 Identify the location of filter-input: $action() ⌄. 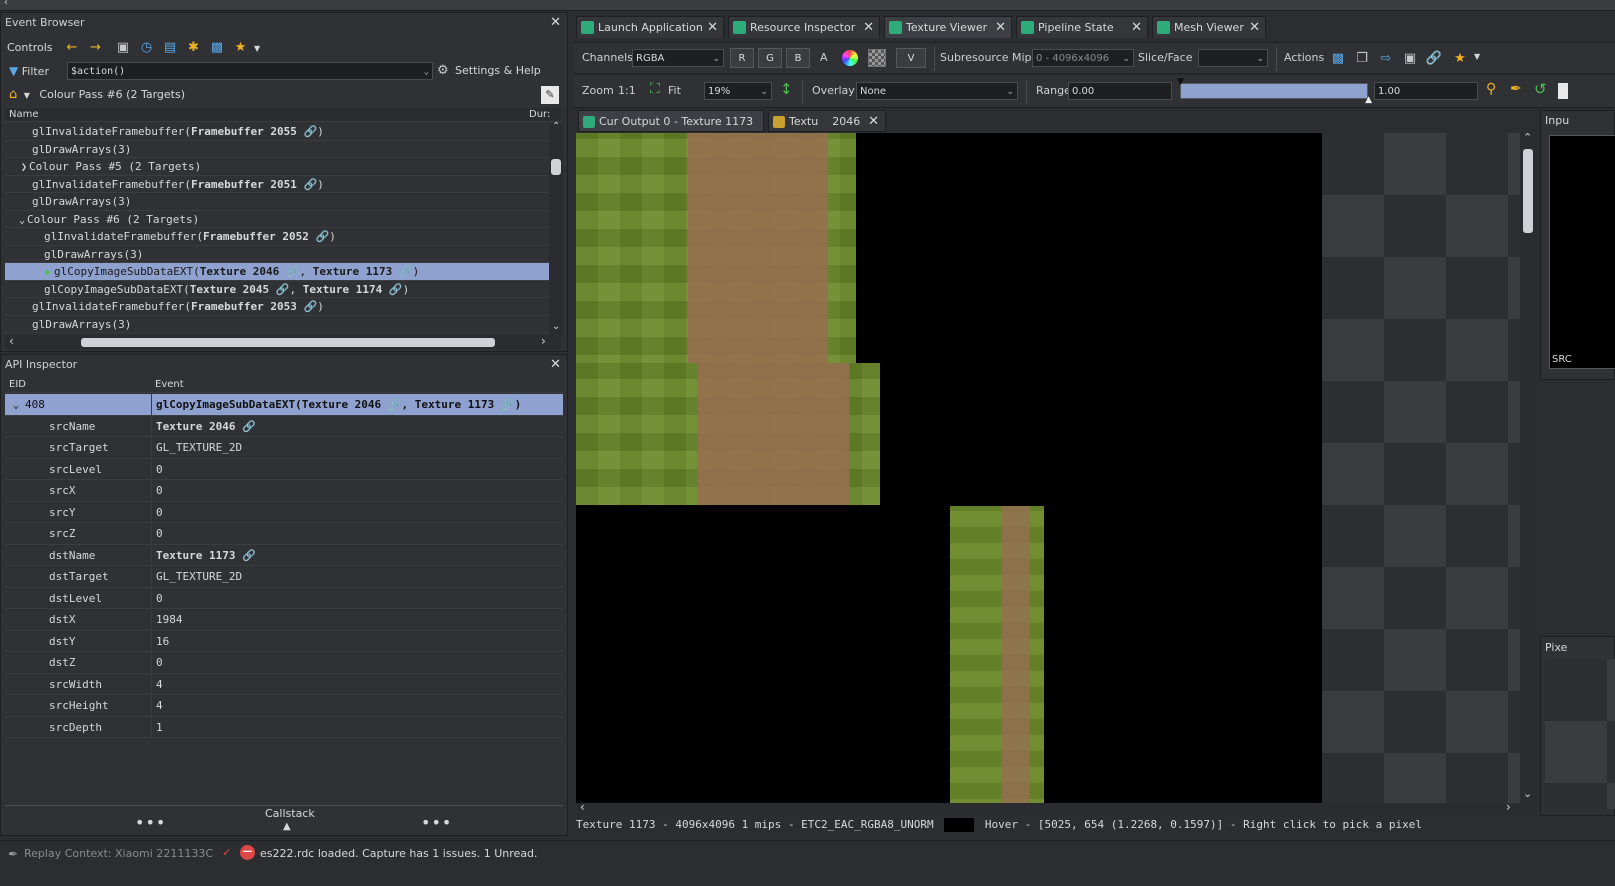
(250, 71).